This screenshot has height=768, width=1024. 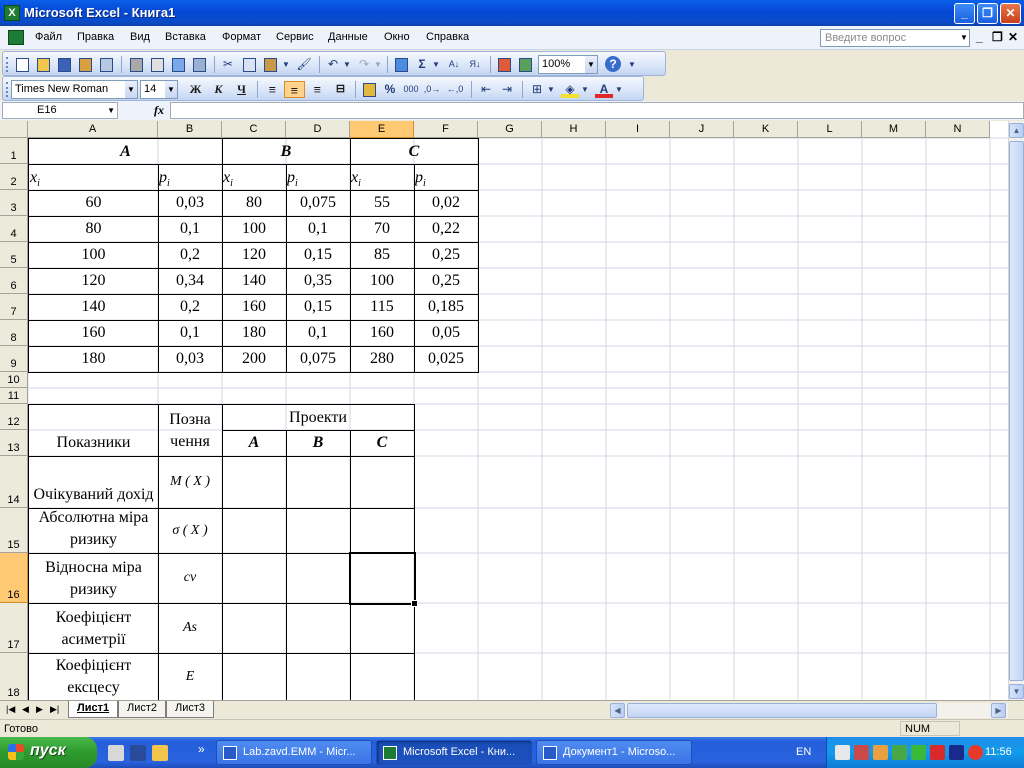 I want to click on email-icon, so click(x=106, y=64).